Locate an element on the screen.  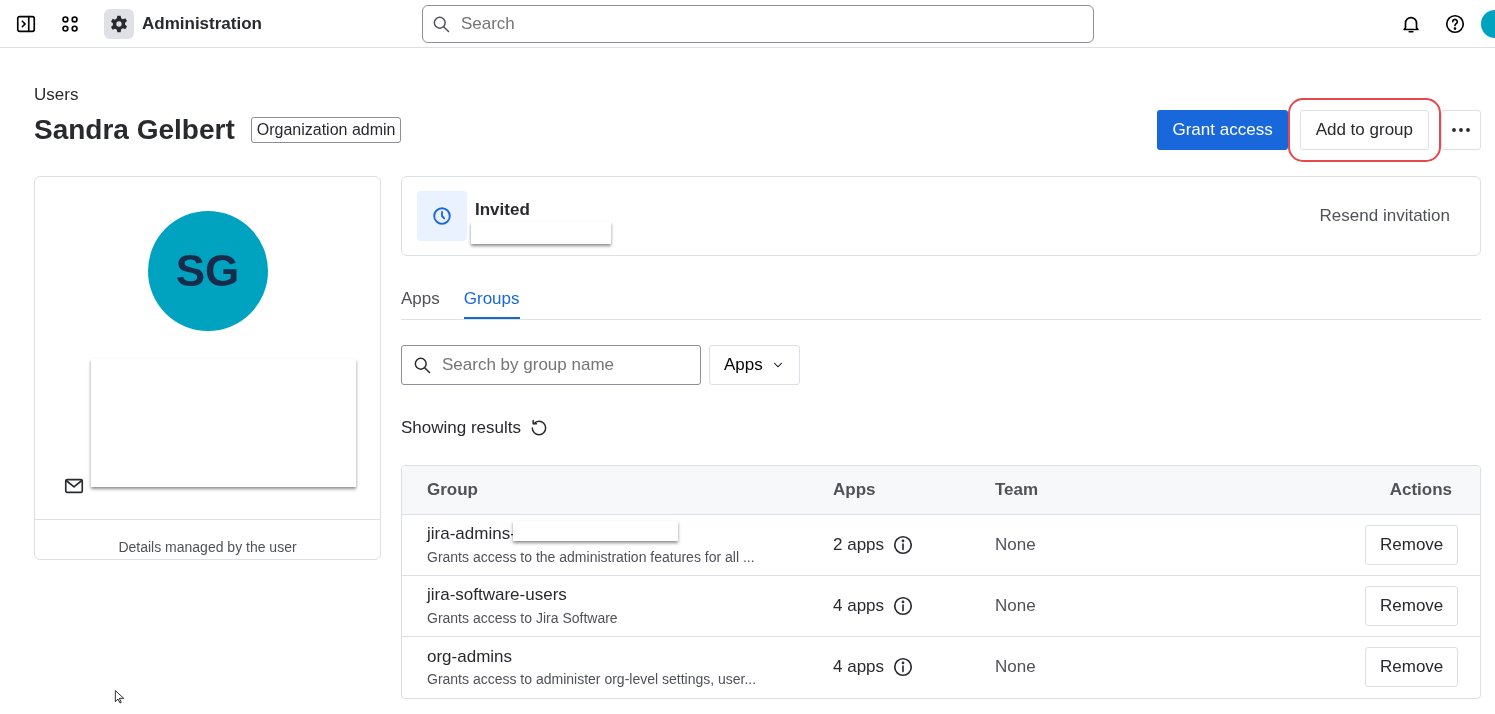
tab: Apps is located at coordinates (420, 302).